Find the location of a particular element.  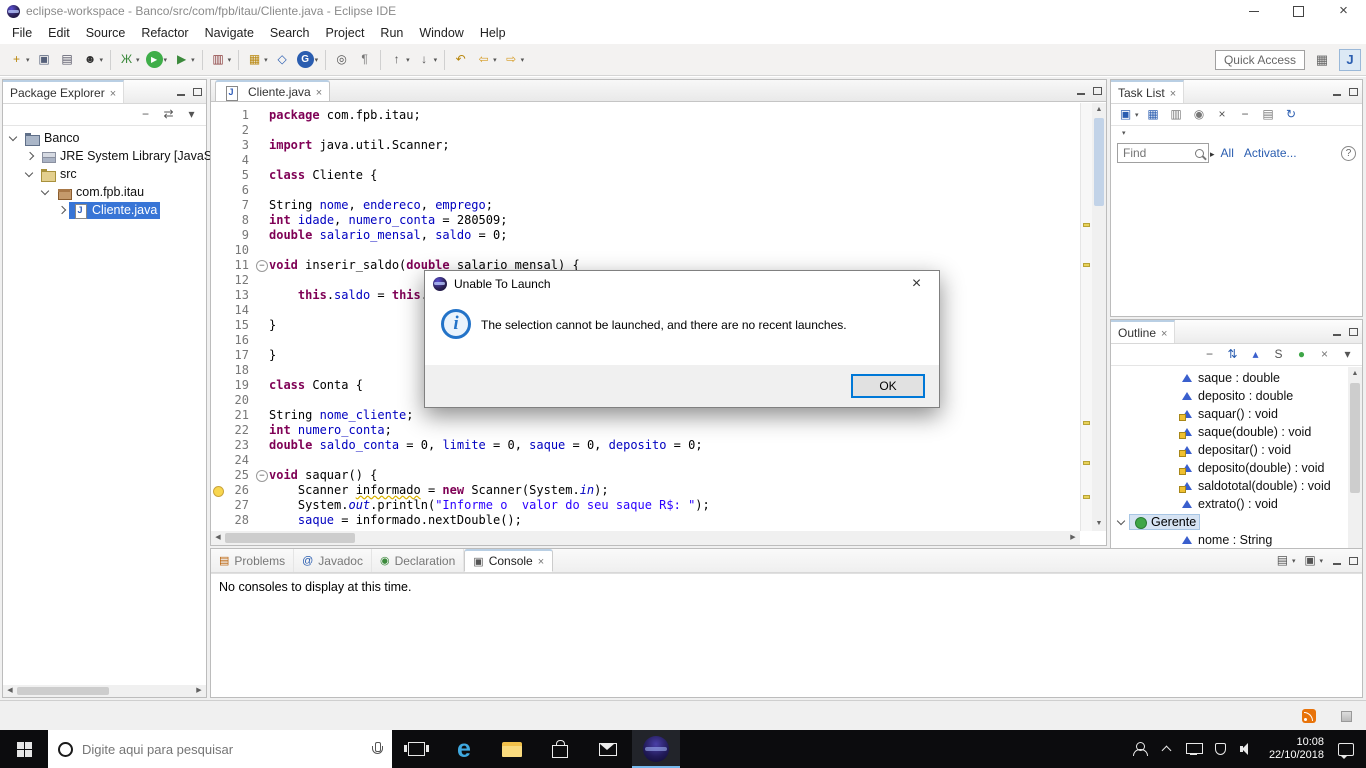

editor-hscrollbar: ◀ ▶ is located at coordinates (645, 538).